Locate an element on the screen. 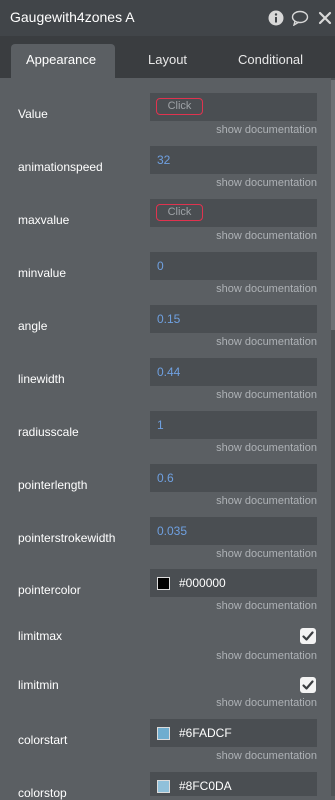 The height and width of the screenshot is (800, 335). colorstop-picker: #8FC0DA is located at coordinates (233, 784).